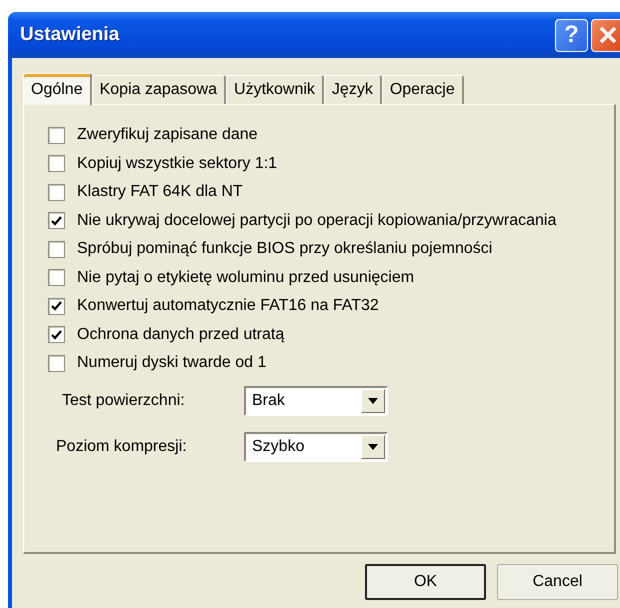  Describe the element at coordinates (70, 35) in the screenshot. I see `window-title: Ustawienia` at that location.